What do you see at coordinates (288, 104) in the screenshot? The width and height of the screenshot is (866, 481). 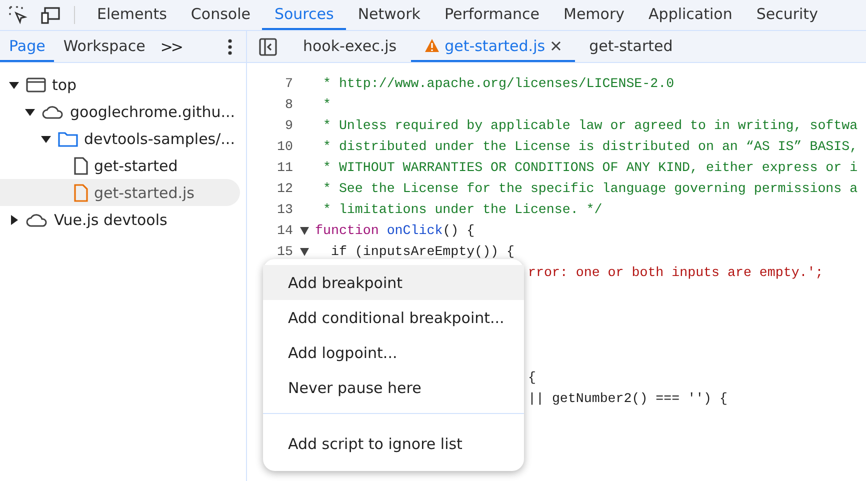 I see `line-number: 8` at bounding box center [288, 104].